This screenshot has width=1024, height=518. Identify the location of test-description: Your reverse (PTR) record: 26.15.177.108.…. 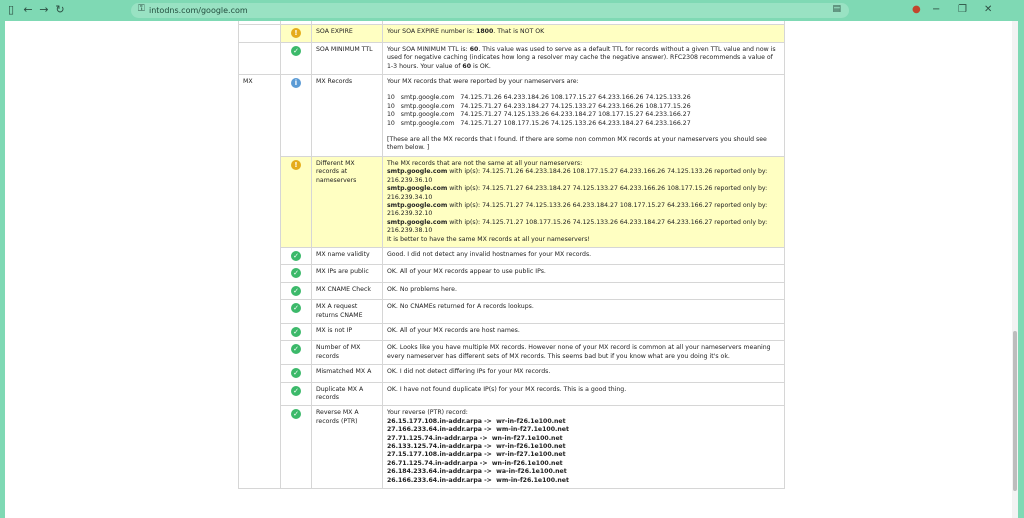
(583, 447).